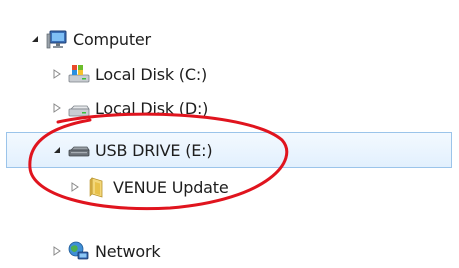 Image resolution: width=459 pixels, height=268 pixels. I want to click on computer-icon, so click(57, 39).